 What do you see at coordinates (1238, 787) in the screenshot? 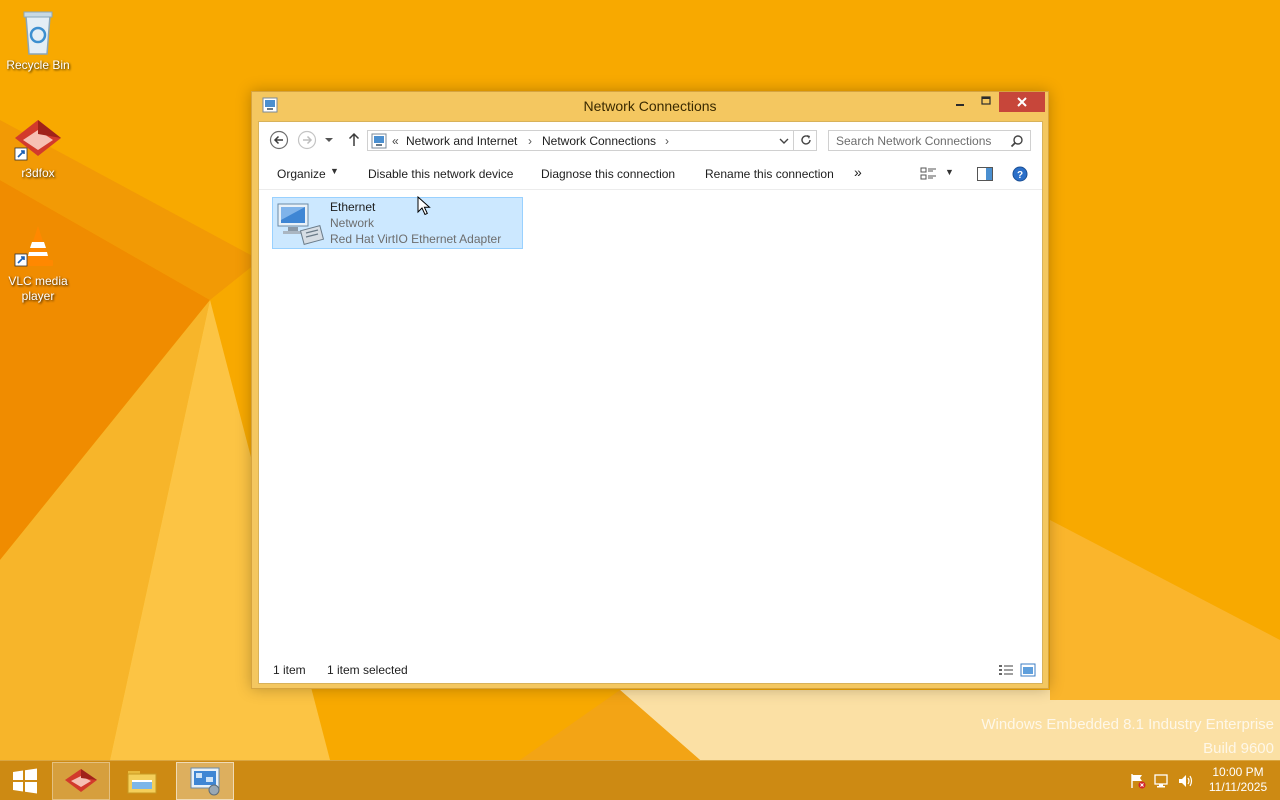
I see `clock-date: 11/11/2025` at bounding box center [1238, 787].